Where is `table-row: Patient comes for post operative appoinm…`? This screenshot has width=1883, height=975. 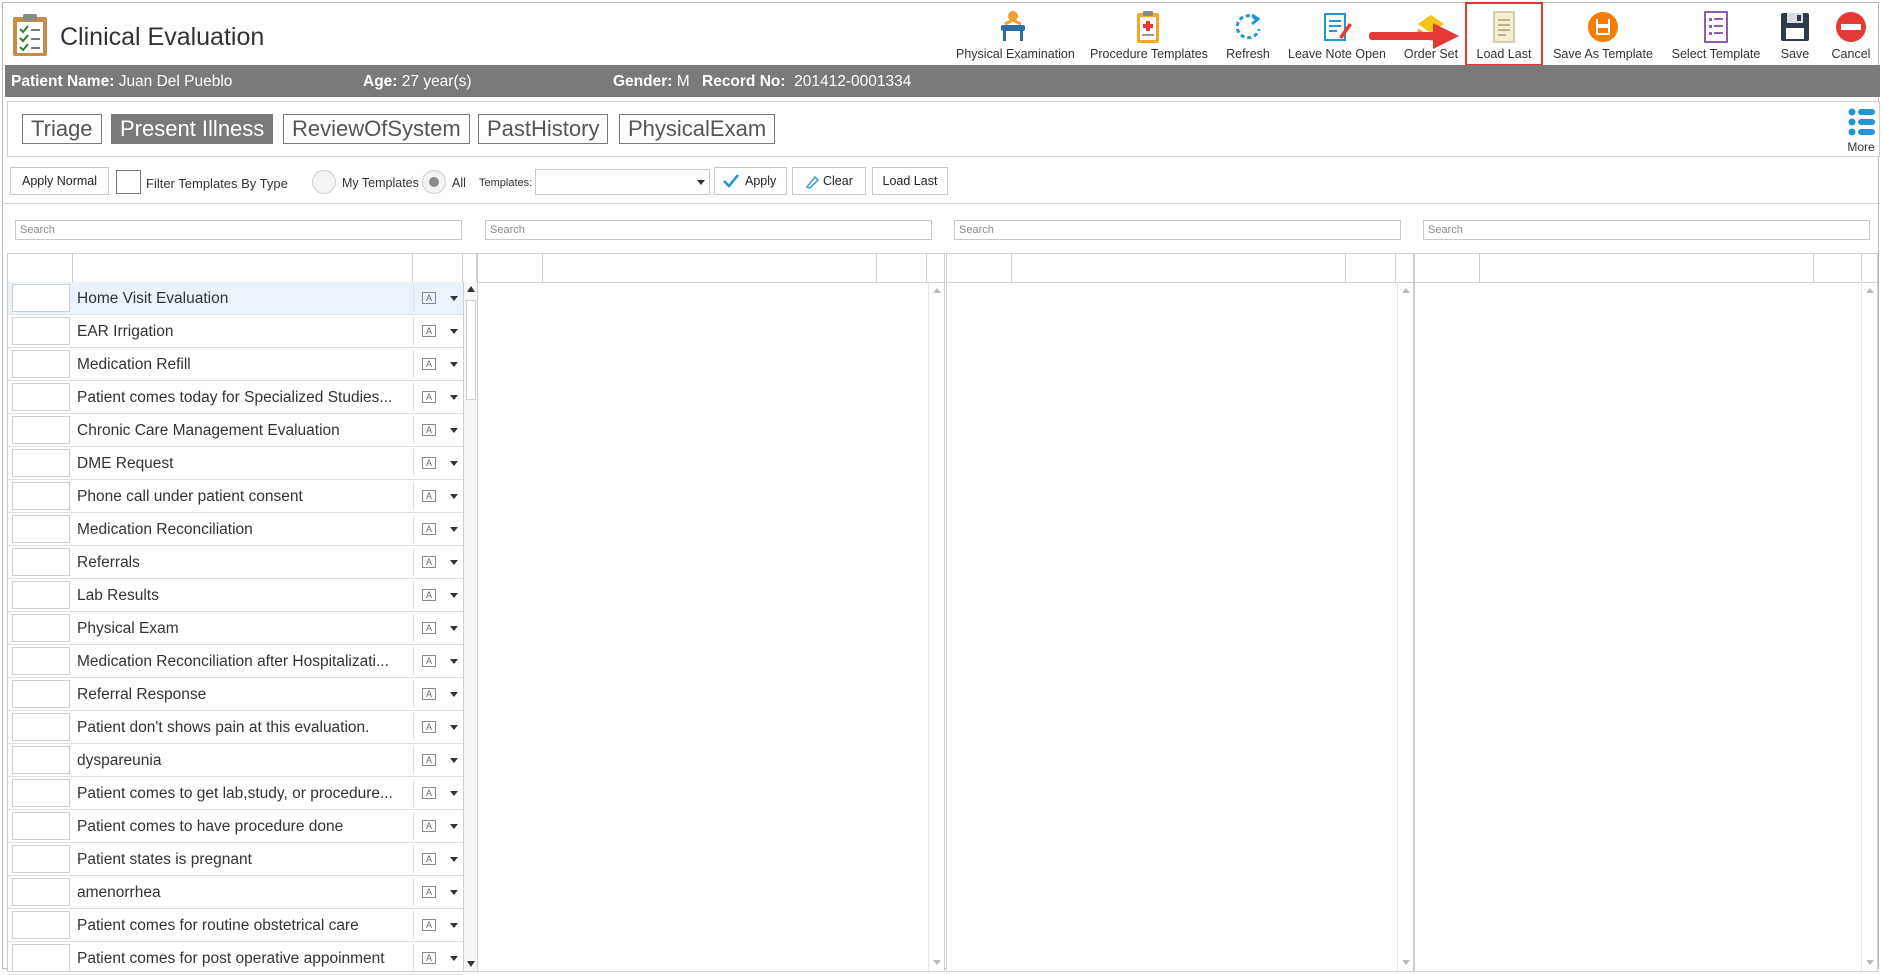
table-row: Patient comes for post operative appoinm… is located at coordinates (235, 958).